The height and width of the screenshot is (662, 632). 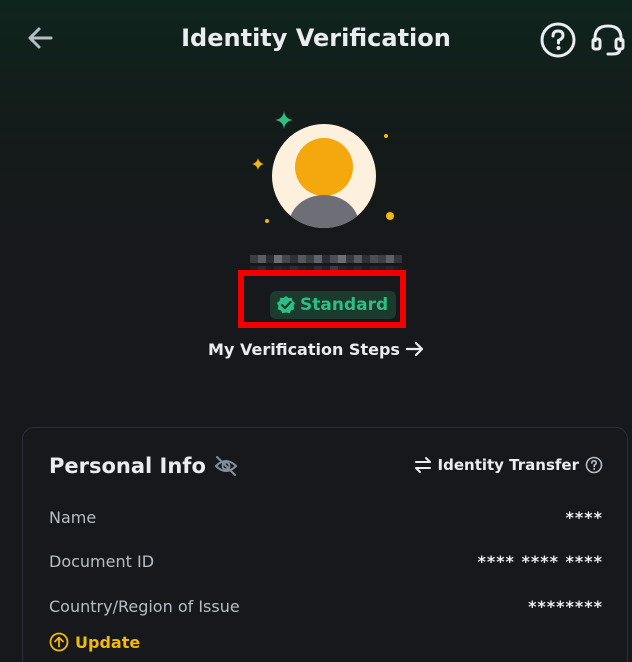 What do you see at coordinates (59, 642) in the screenshot?
I see `arrow-up-circle-icon` at bounding box center [59, 642].